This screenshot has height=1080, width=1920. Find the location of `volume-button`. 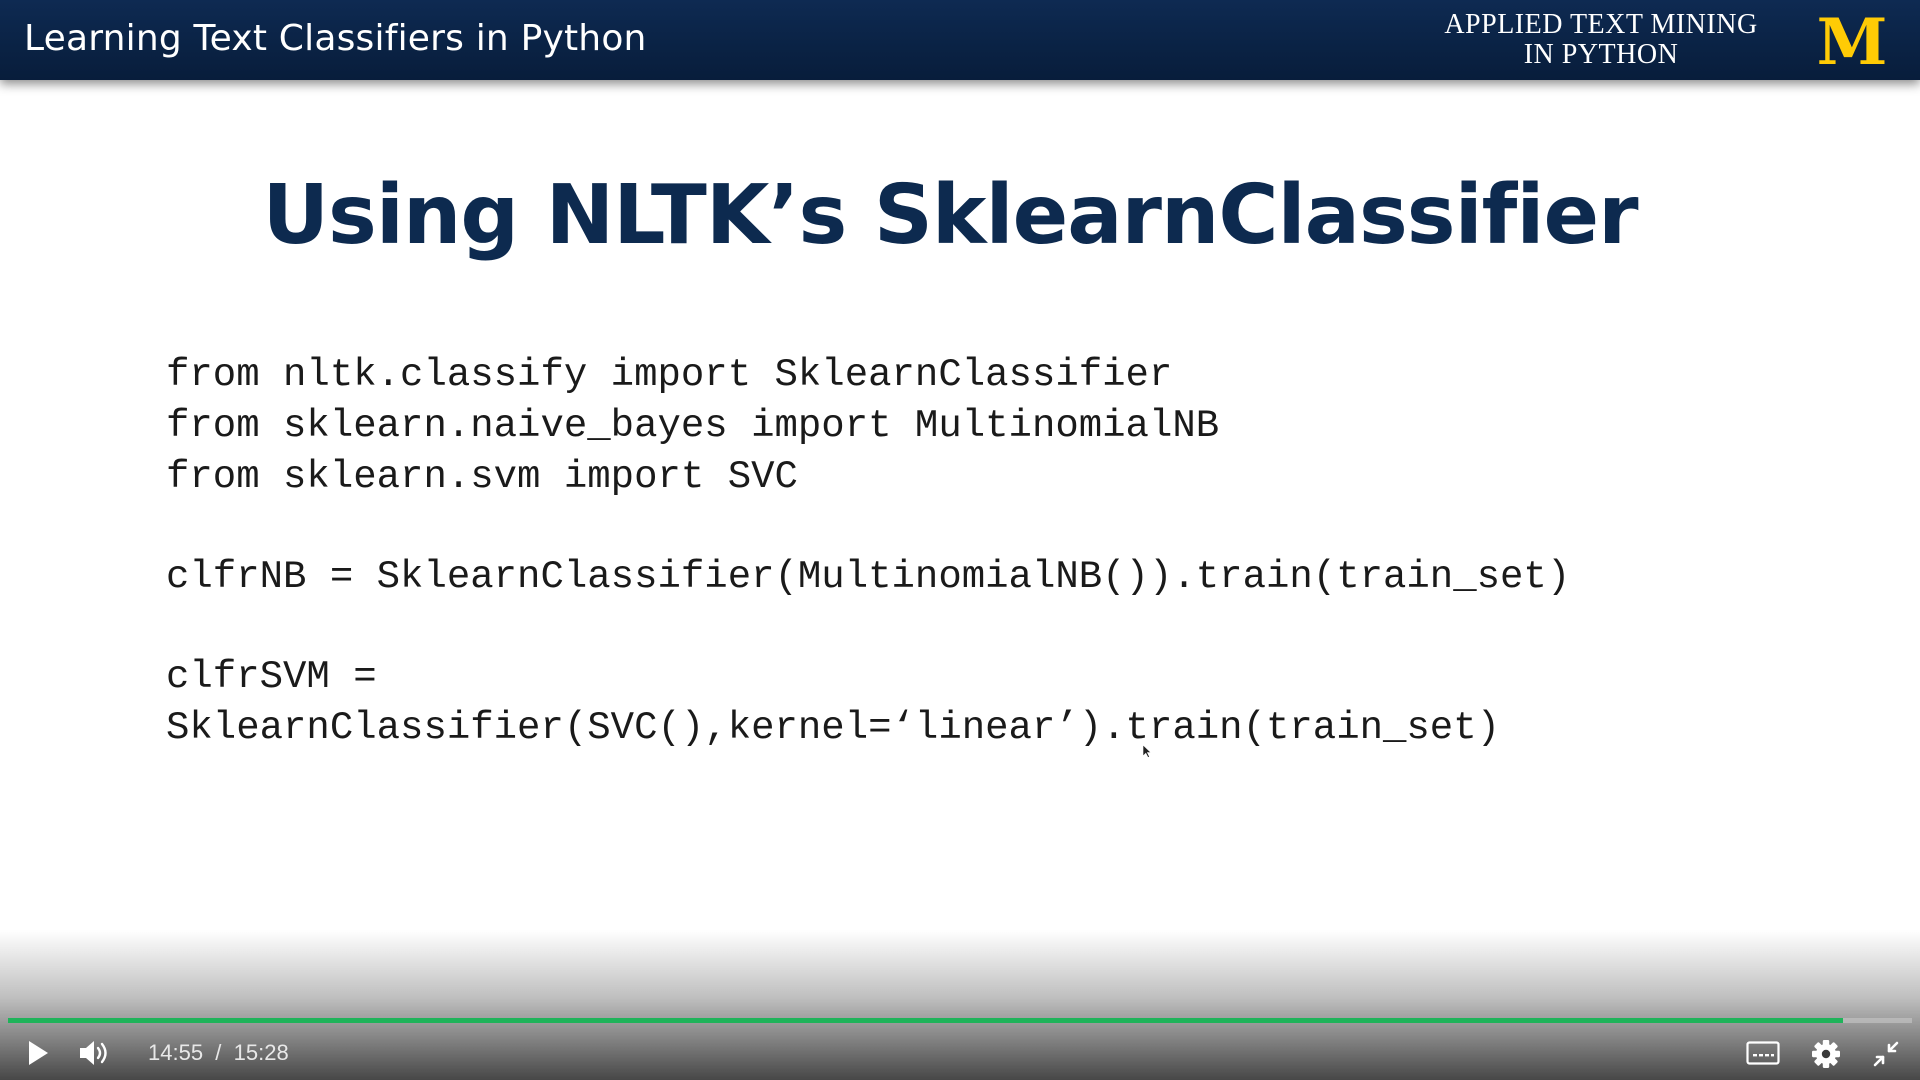

volume-button is located at coordinates (95, 1053).